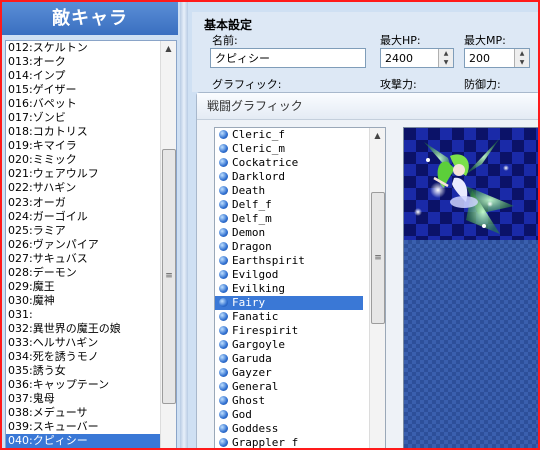  I want to click on enemy-list-item: 038:メデューサ, so click(83, 413).